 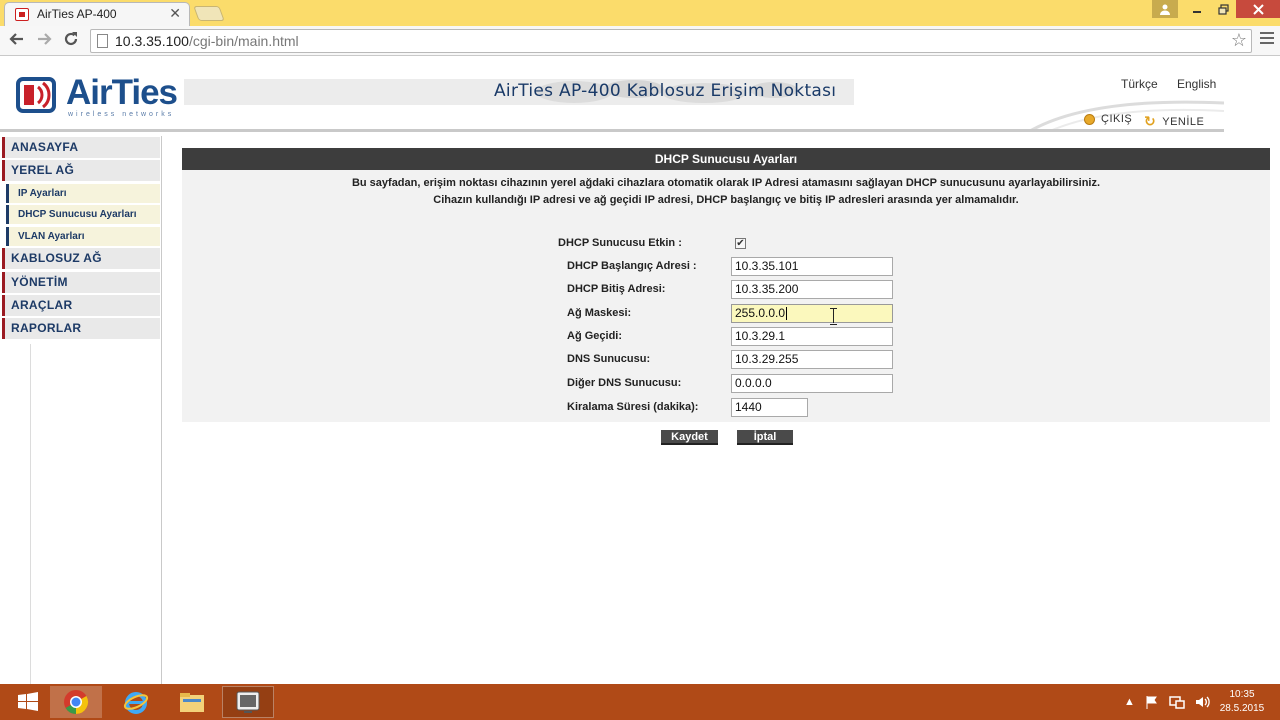 I want to click on show-hidden-icons-icon: ▲, so click(x=1129, y=702).